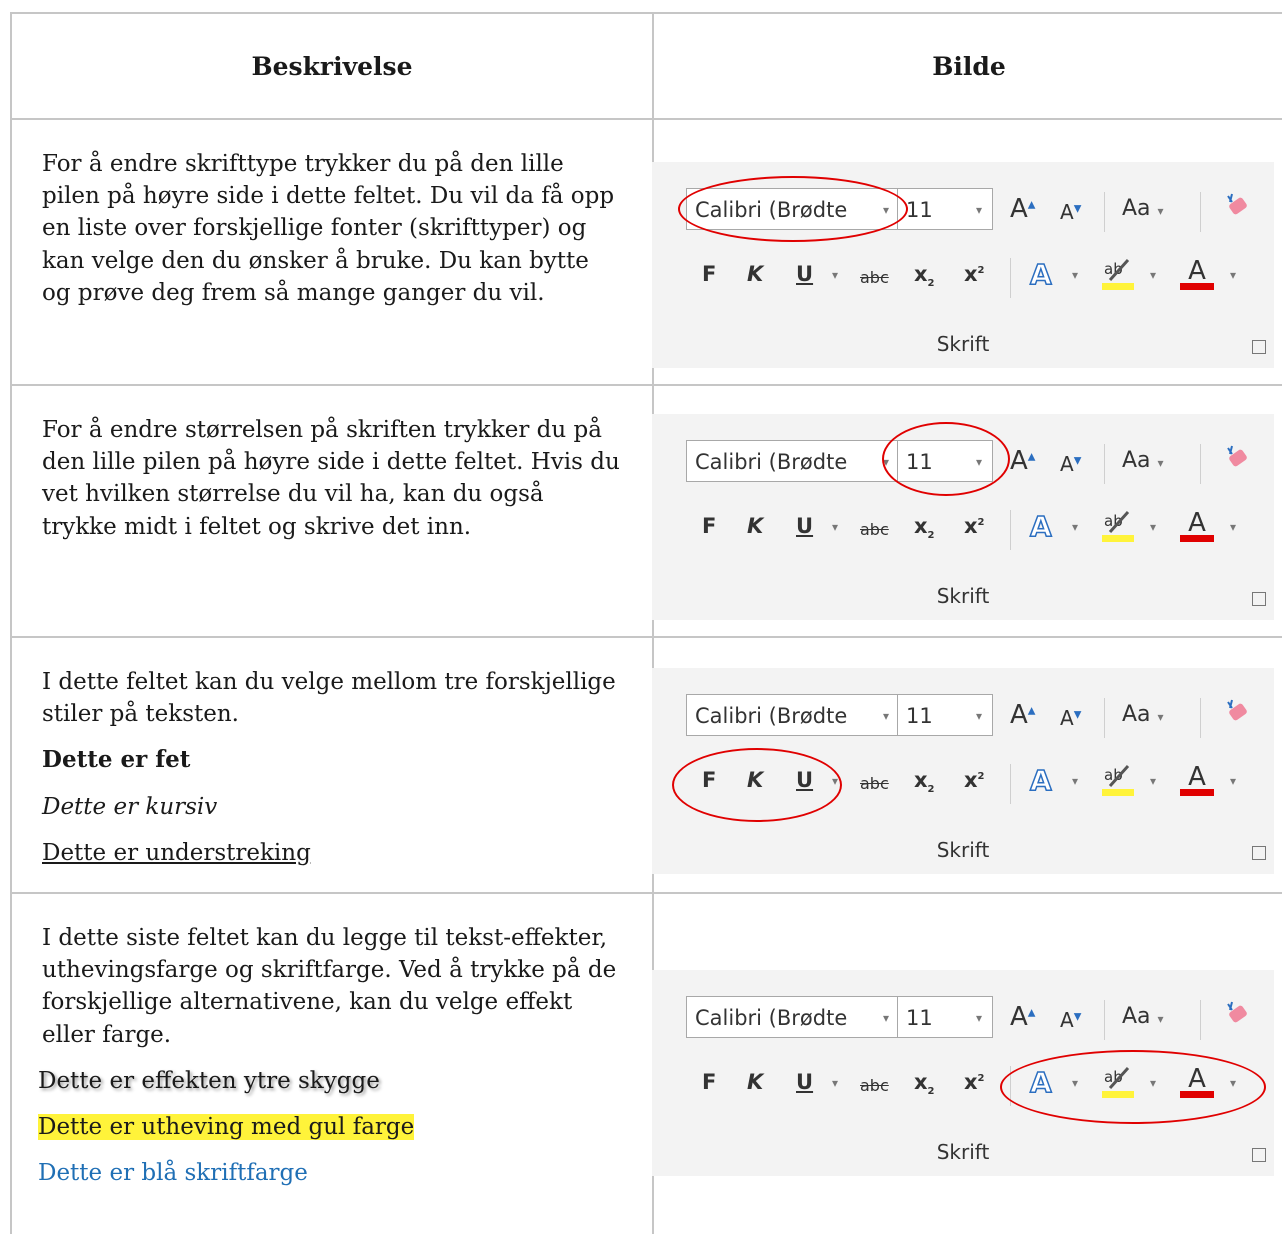 Image resolution: width=1282 pixels, height=1248 pixels. I want to click on header-description: Beskrivelse, so click(332, 66).